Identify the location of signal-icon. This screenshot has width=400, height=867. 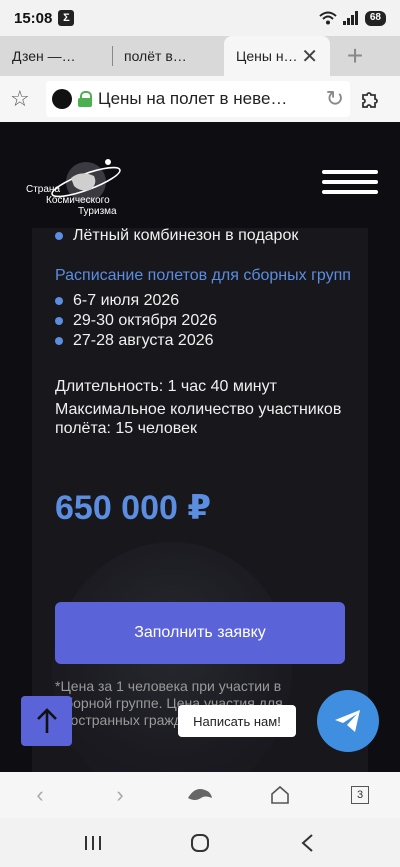
(350, 18).